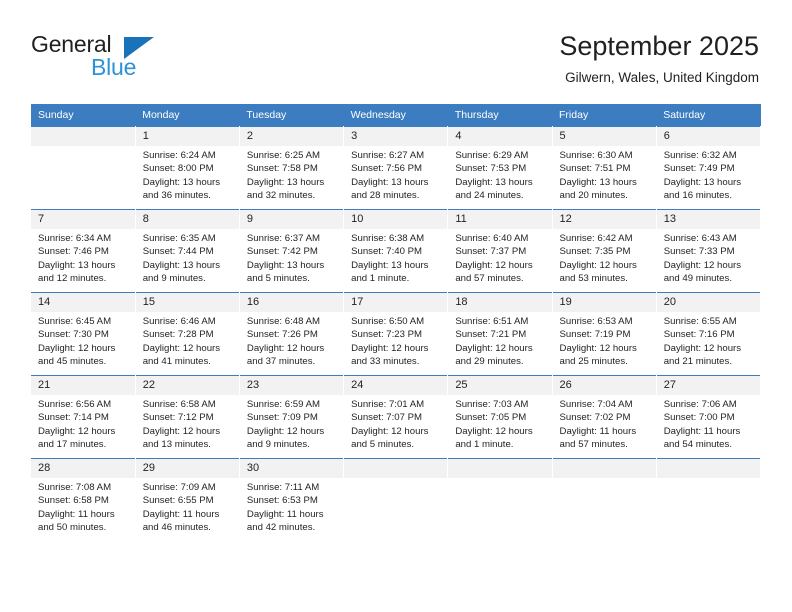 This screenshot has height=612, width=792. What do you see at coordinates (83, 385) in the screenshot?
I see `day-number: 21` at bounding box center [83, 385].